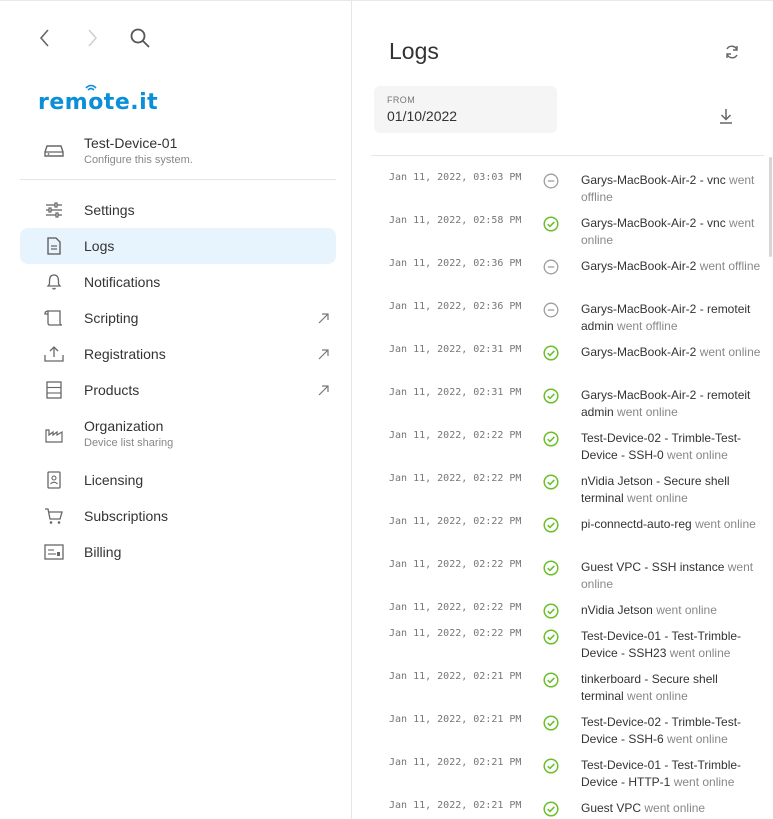 This screenshot has height=819, width=773. What do you see at coordinates (131, 143) in the screenshot?
I see `device-name: Test-Device-01` at bounding box center [131, 143].